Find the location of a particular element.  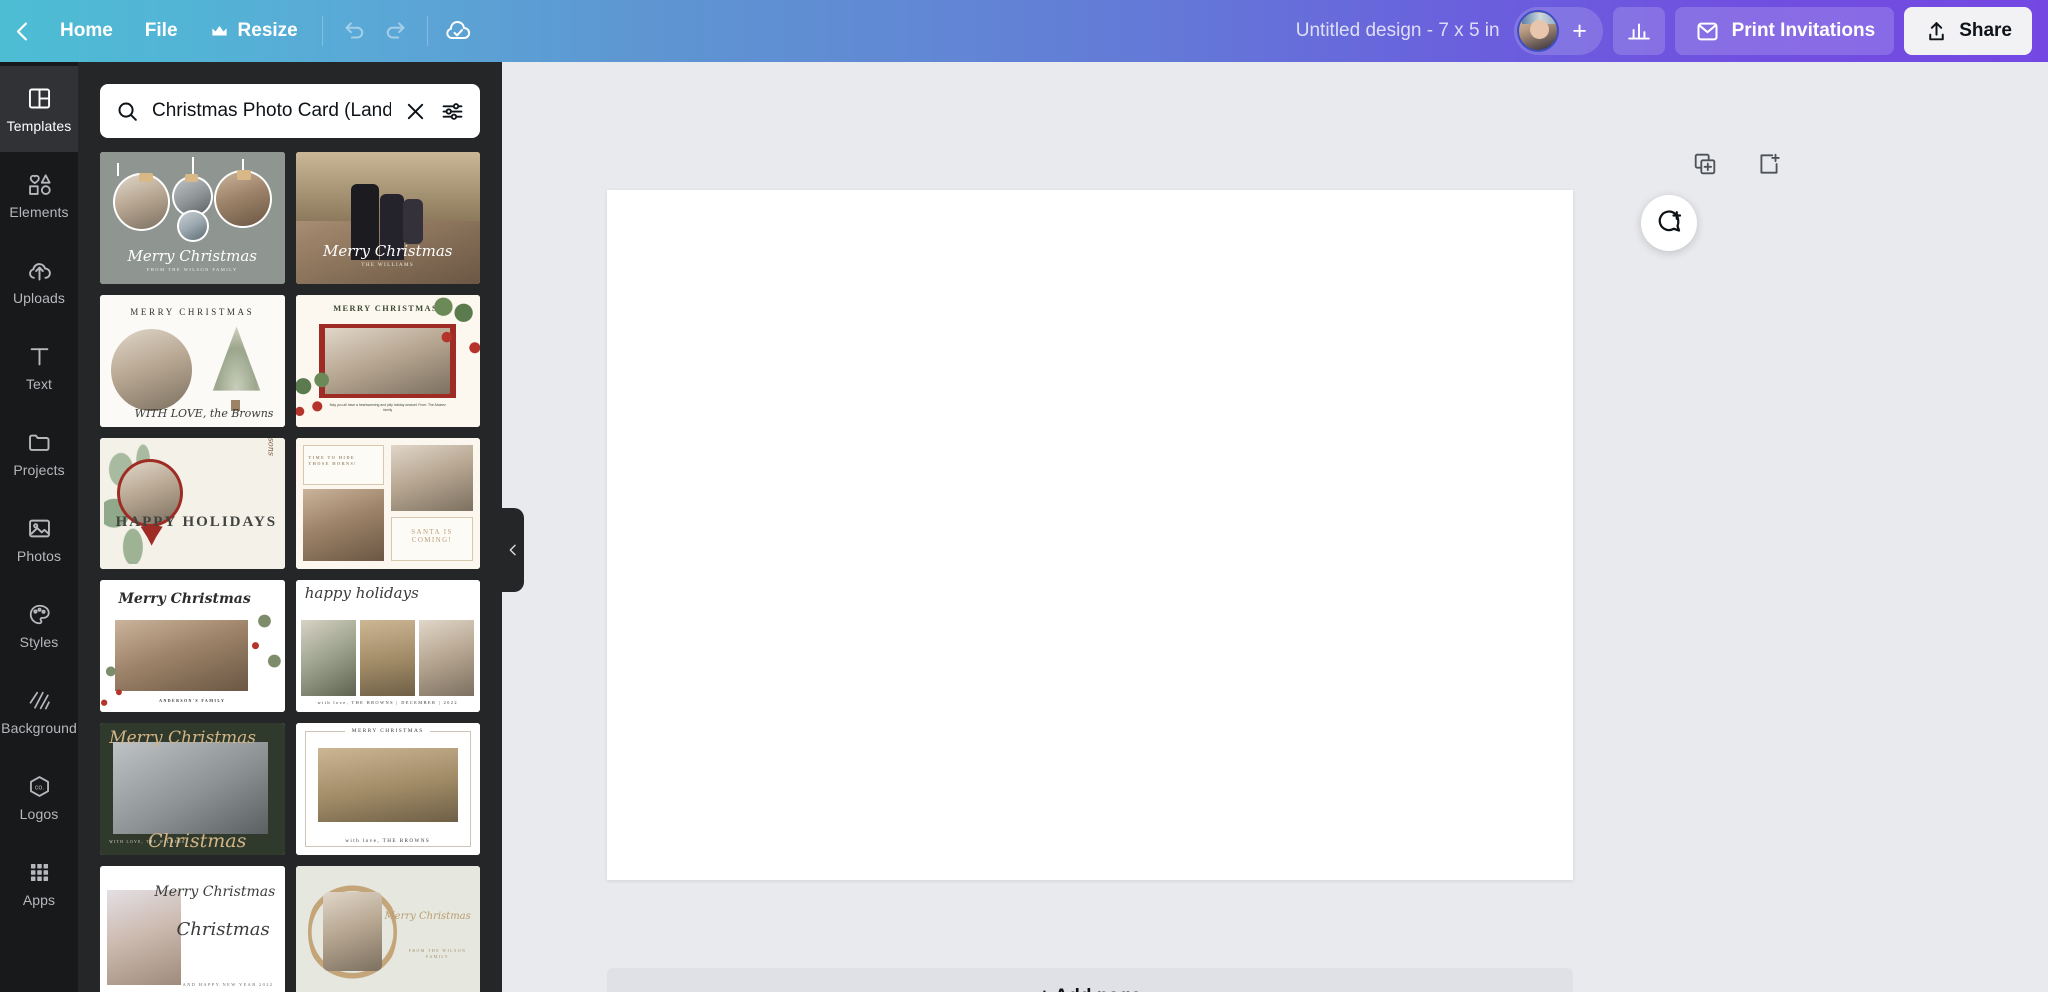

resize-button: Resize is located at coordinates (254, 31).